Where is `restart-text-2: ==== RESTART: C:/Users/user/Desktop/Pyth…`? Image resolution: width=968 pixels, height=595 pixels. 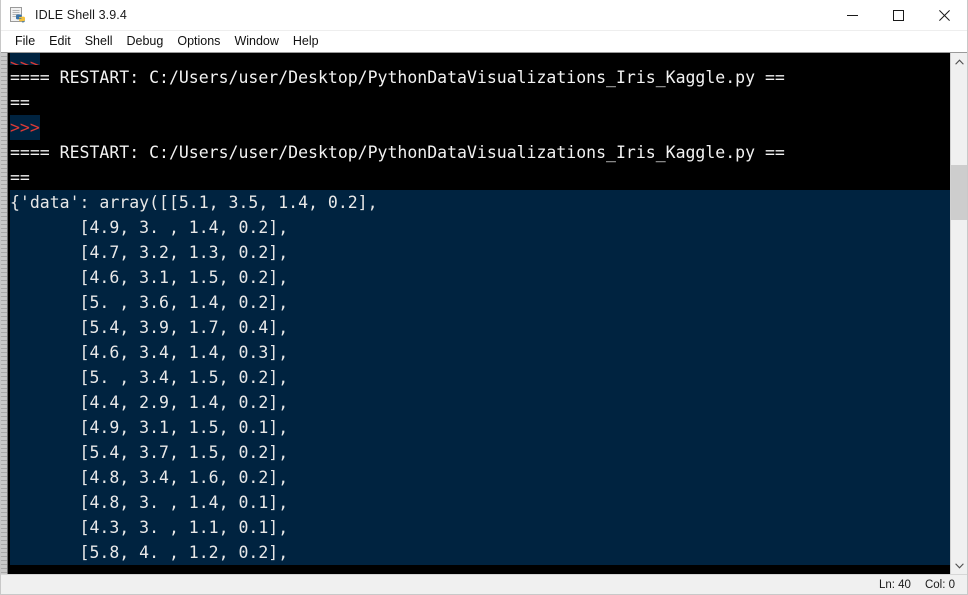 restart-text-2: ==== RESTART: C:/Users/user/Desktop/Pyth… is located at coordinates (397, 152).